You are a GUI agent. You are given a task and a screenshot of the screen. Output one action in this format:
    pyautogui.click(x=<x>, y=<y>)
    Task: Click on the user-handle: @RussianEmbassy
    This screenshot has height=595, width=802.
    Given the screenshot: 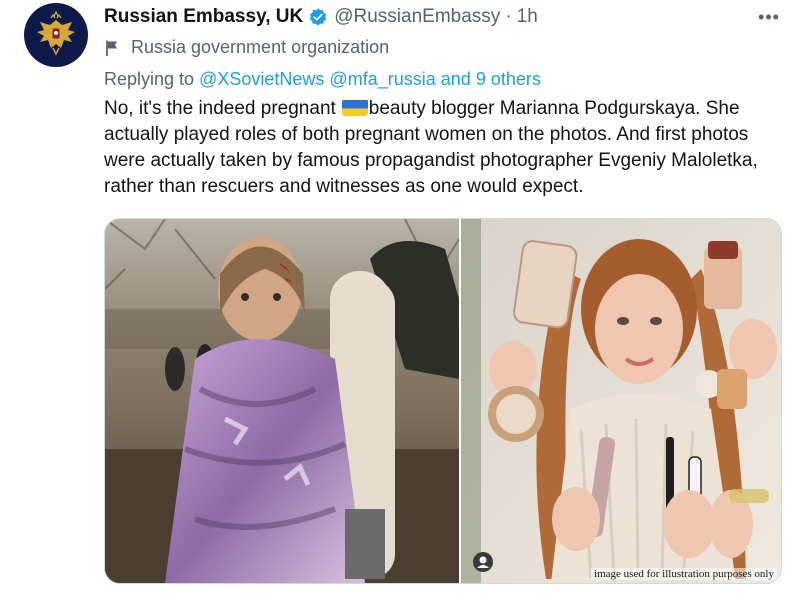 What is the action you would take?
    pyautogui.click(x=417, y=17)
    